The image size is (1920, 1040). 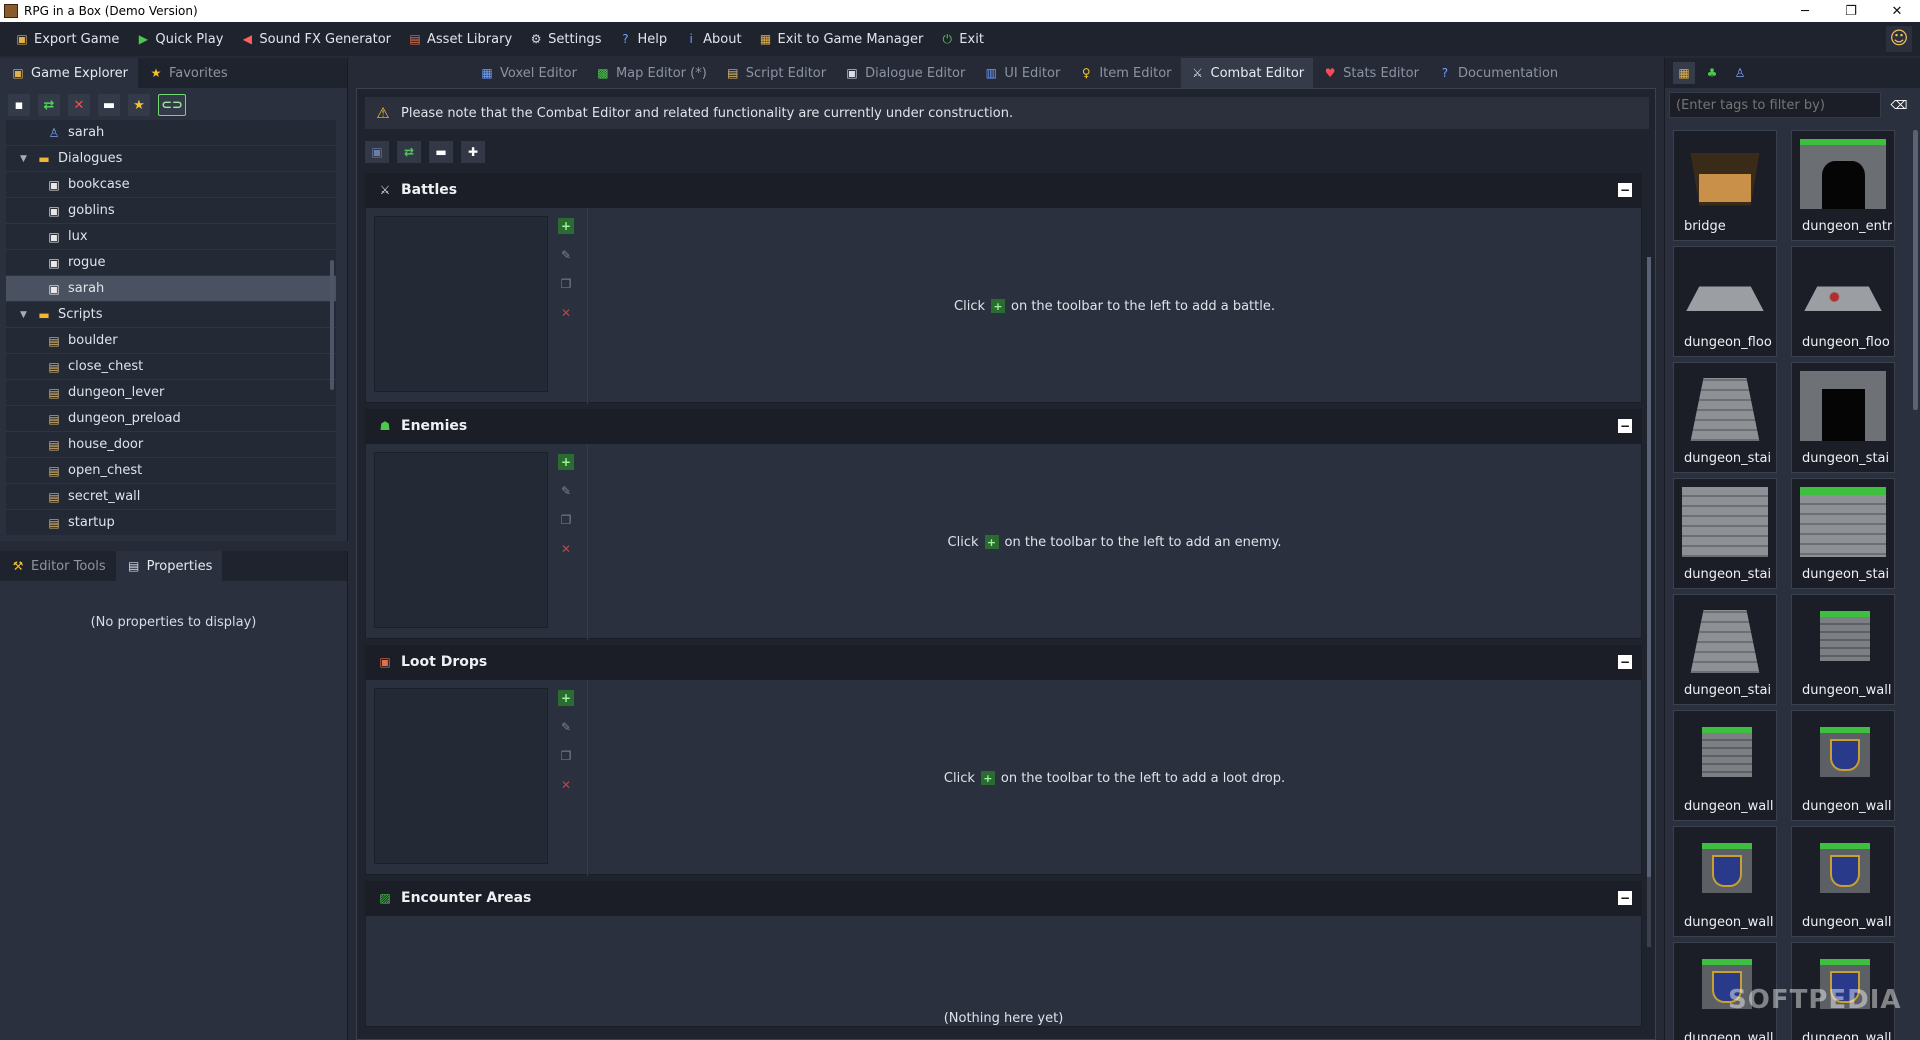 What do you see at coordinates (169, 566) in the screenshot?
I see `tab-properties: ▤ Properties` at bounding box center [169, 566].